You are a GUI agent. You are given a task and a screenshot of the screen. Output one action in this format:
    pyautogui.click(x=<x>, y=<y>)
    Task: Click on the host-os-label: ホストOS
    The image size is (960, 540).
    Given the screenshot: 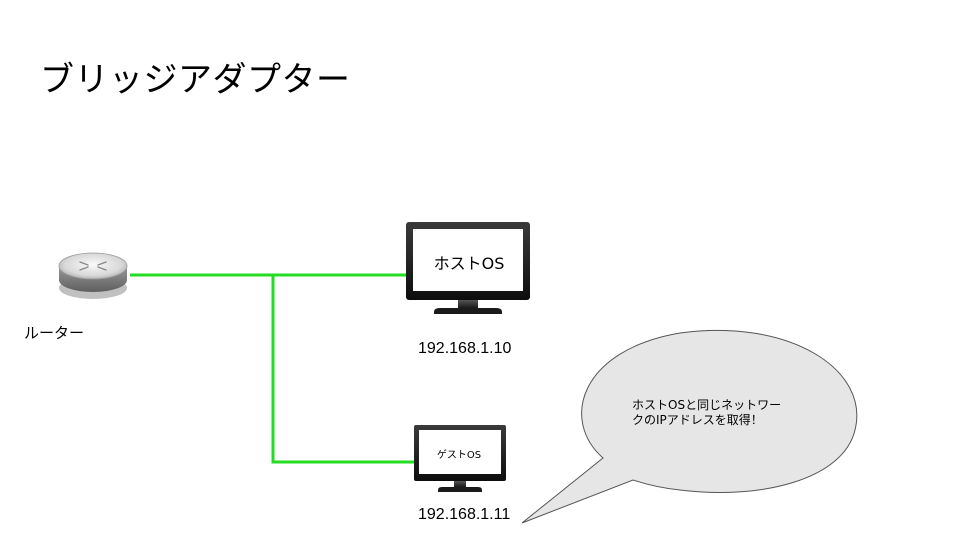 What is the action you would take?
    pyautogui.click(x=469, y=263)
    